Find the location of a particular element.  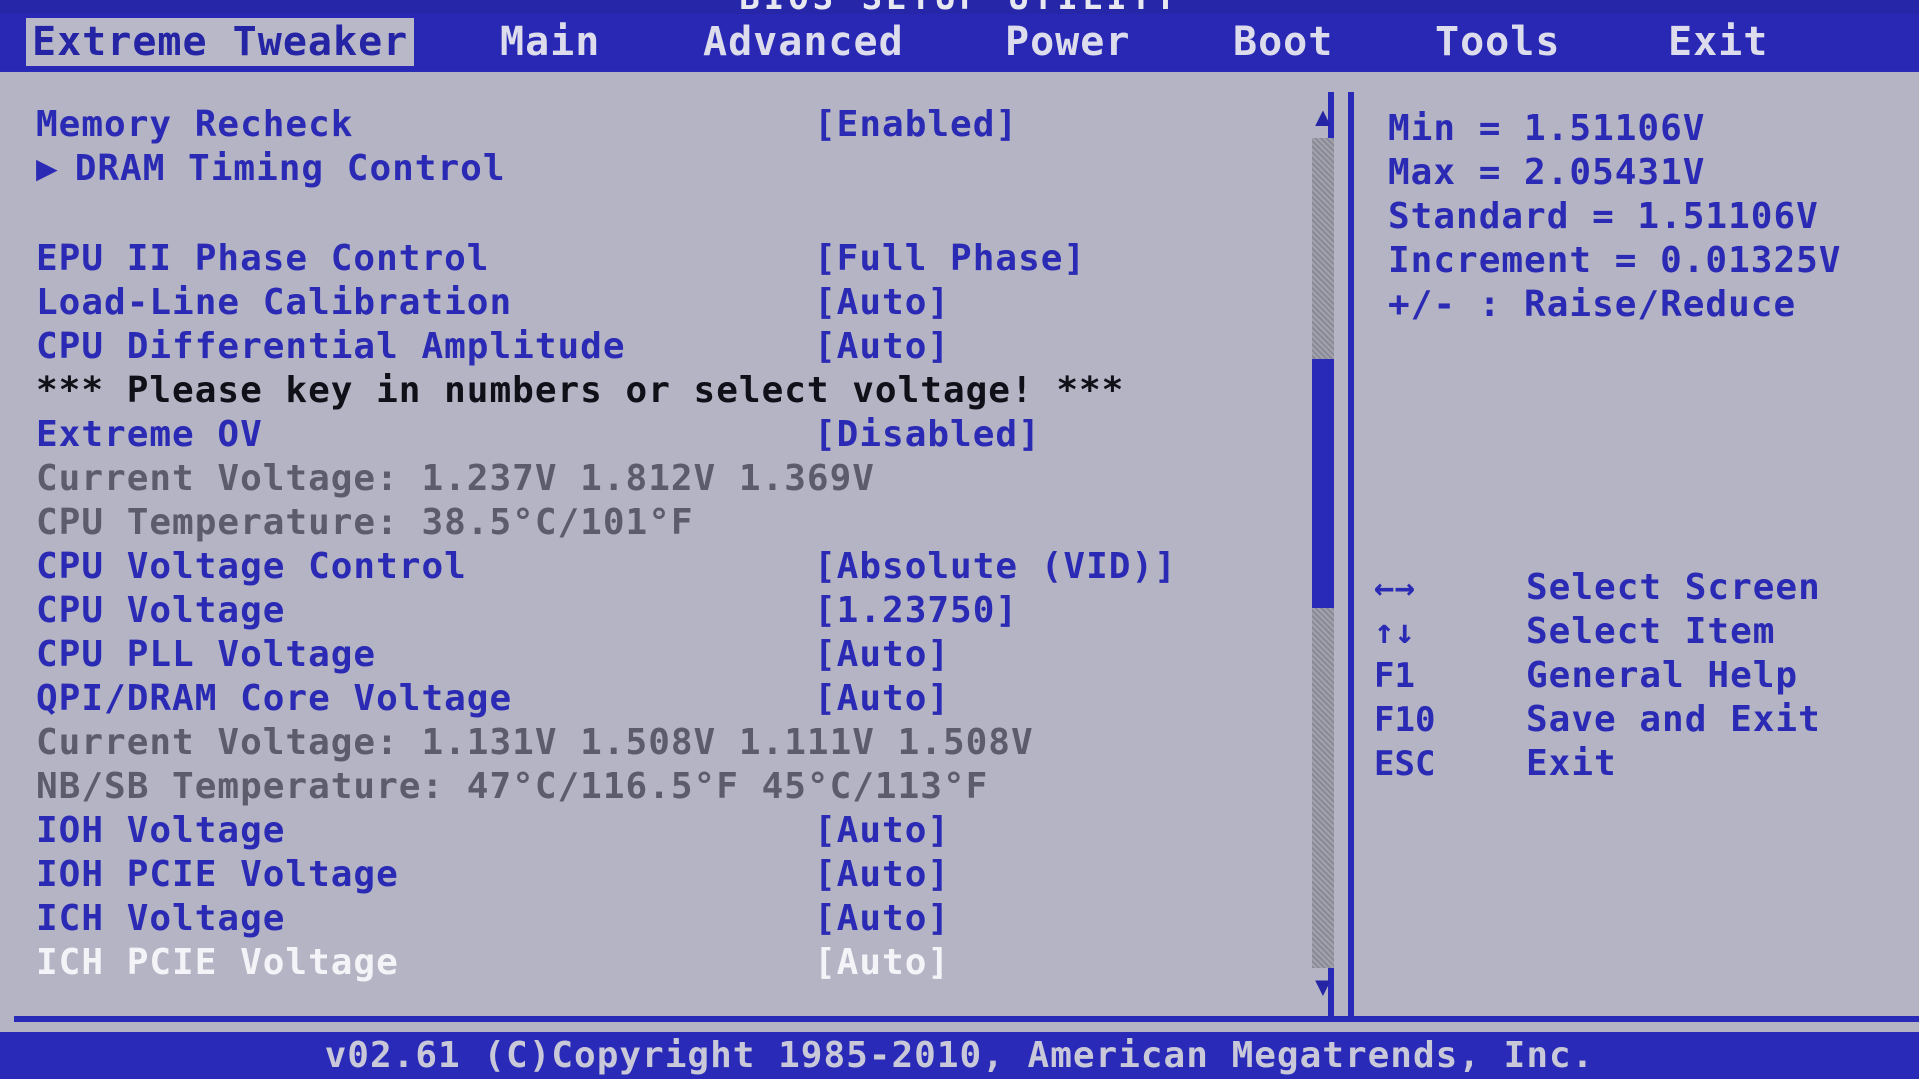

setting-label: EPU II Phase Control is located at coordinates (263, 258).